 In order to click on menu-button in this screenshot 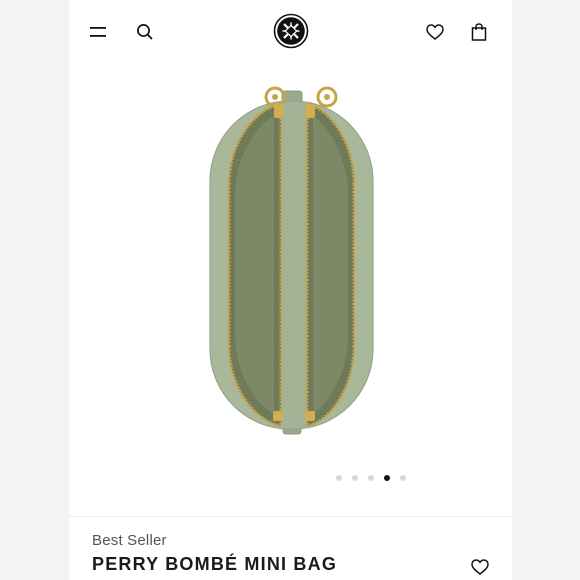, I will do `click(99, 32)`.